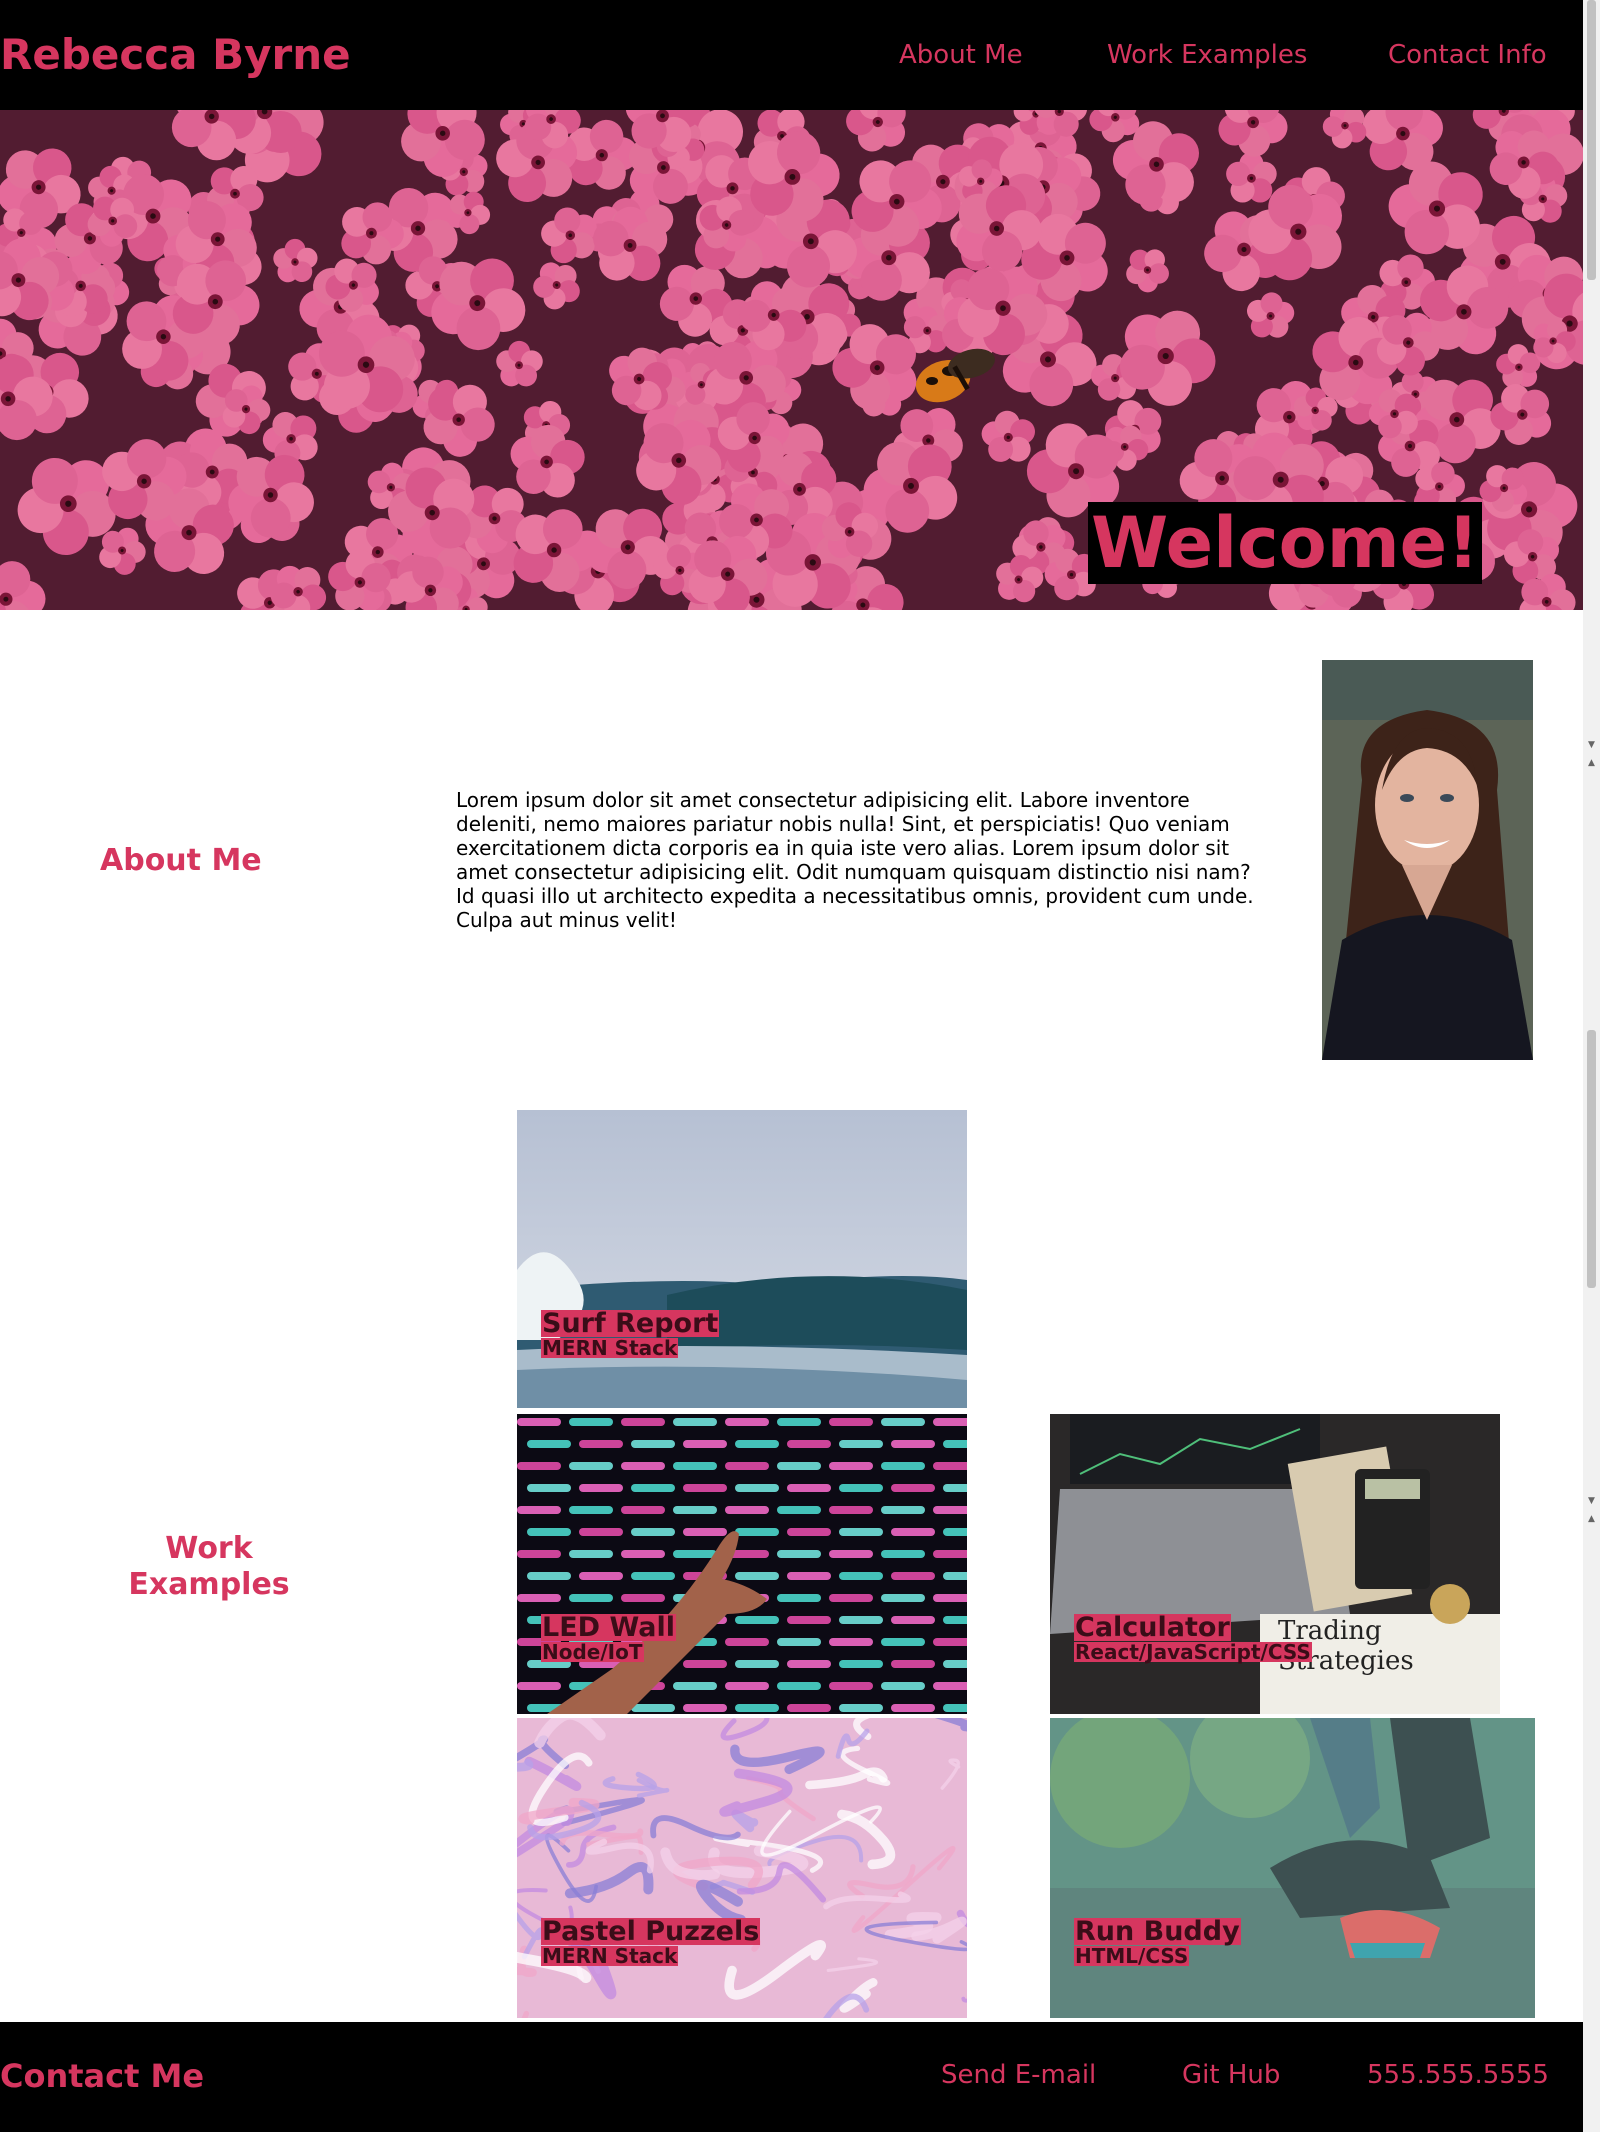 This screenshot has height=2132, width=1600. What do you see at coordinates (1285, 543) in the screenshot?
I see `welcome-banner: Welcome!` at bounding box center [1285, 543].